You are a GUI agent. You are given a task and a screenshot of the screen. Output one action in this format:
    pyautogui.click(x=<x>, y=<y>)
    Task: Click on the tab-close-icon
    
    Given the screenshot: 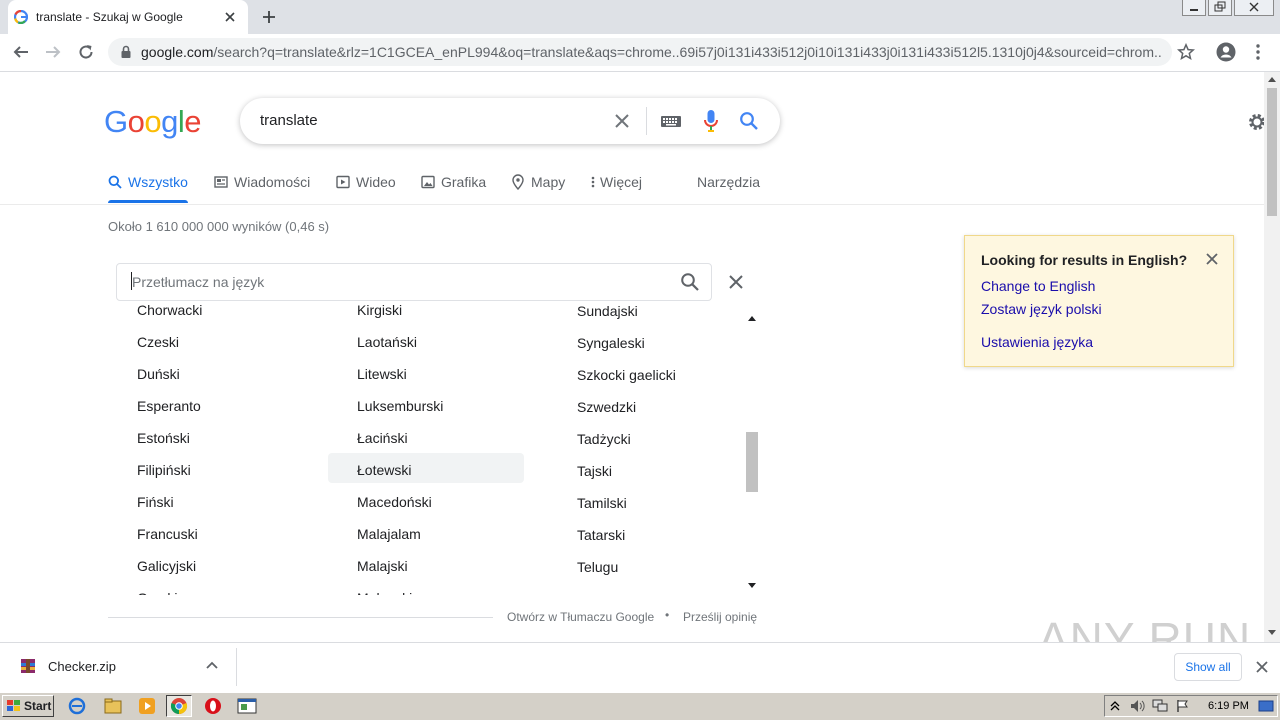 What is the action you would take?
    pyautogui.click(x=230, y=17)
    